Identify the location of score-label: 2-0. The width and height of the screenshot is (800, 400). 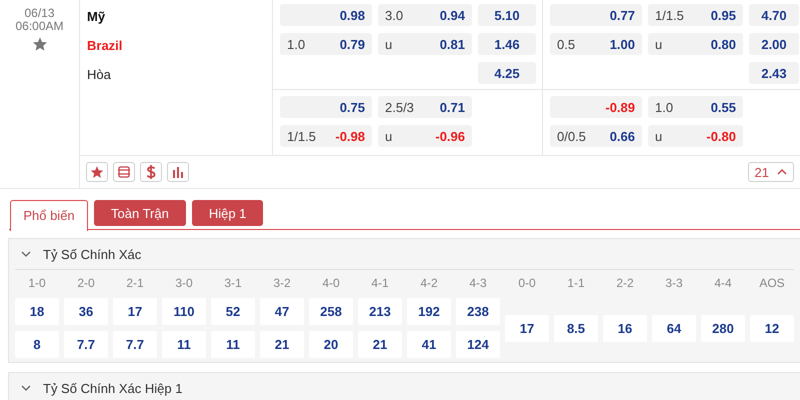
(86, 283).